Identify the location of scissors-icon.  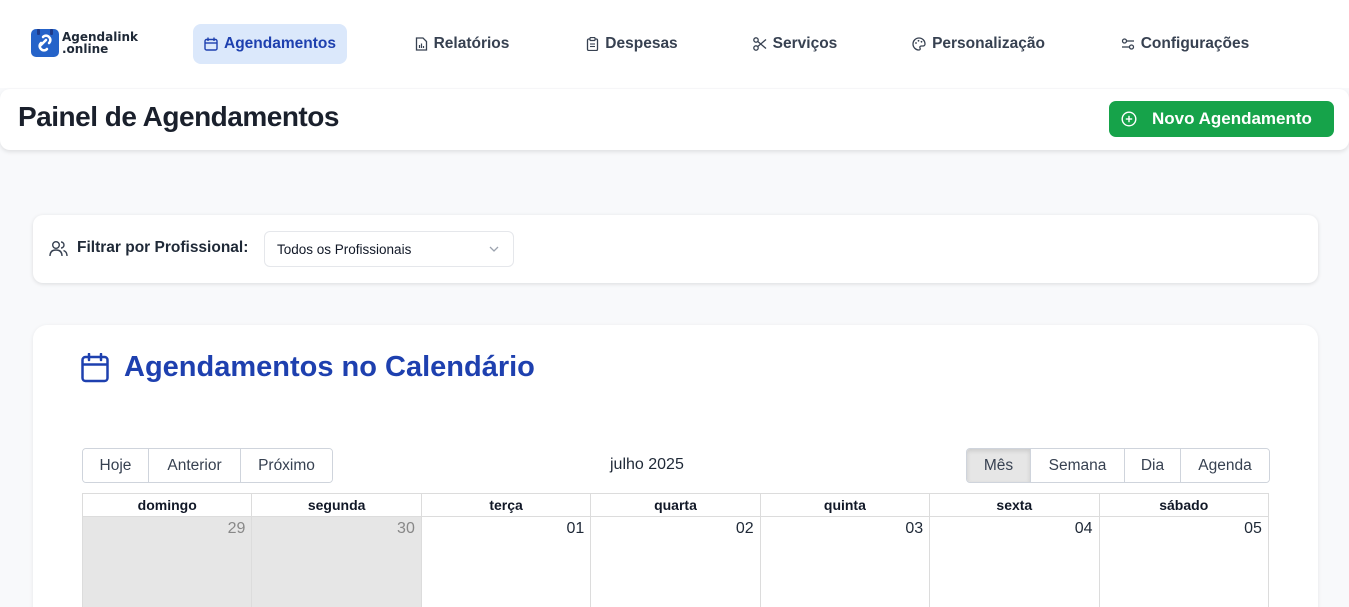
(759, 44).